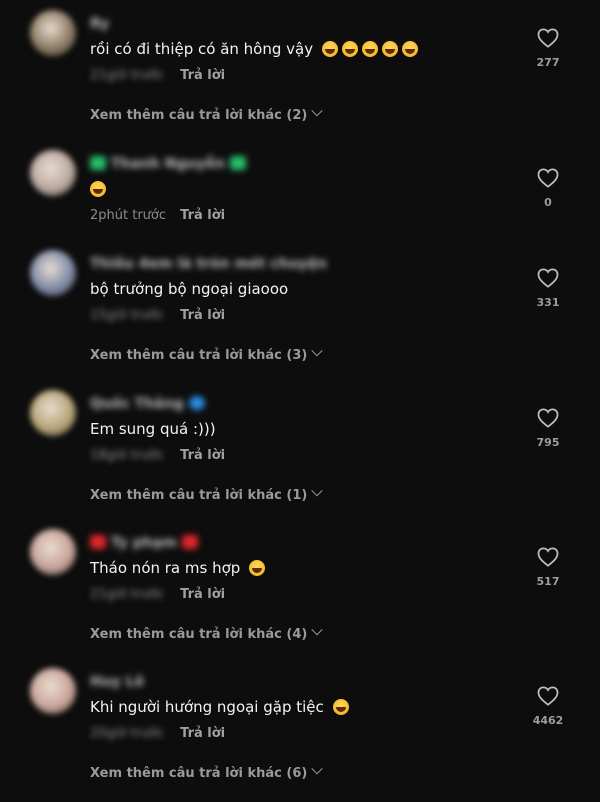 The width and height of the screenshot is (600, 802). I want to click on like-count: 277, so click(548, 62).